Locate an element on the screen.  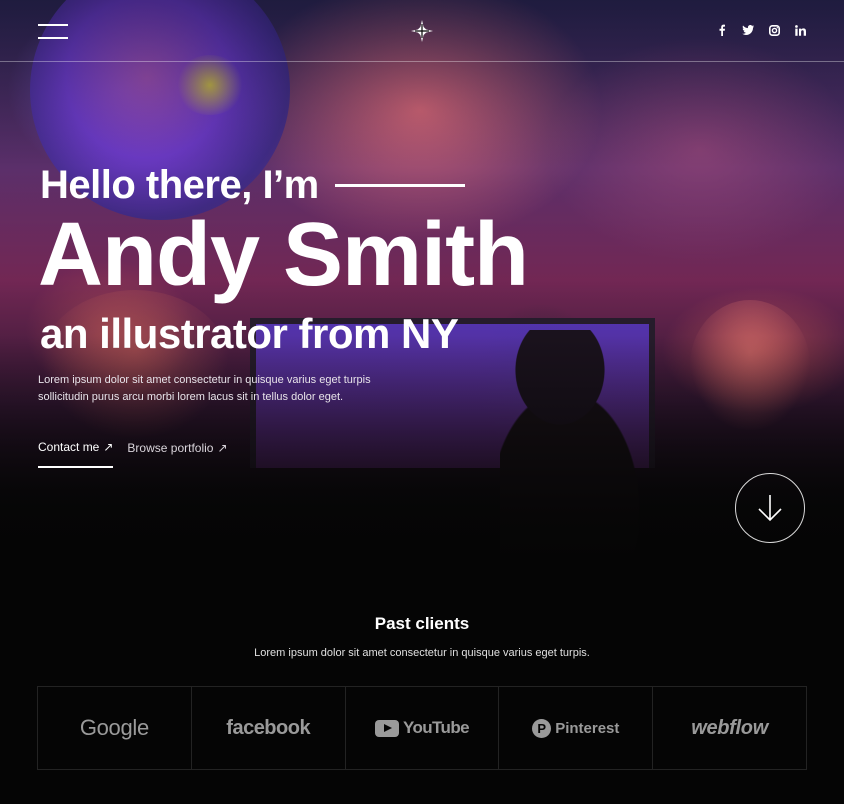
browse-portfolio-link: Browse portfolio ↗ is located at coordinates (177, 454).